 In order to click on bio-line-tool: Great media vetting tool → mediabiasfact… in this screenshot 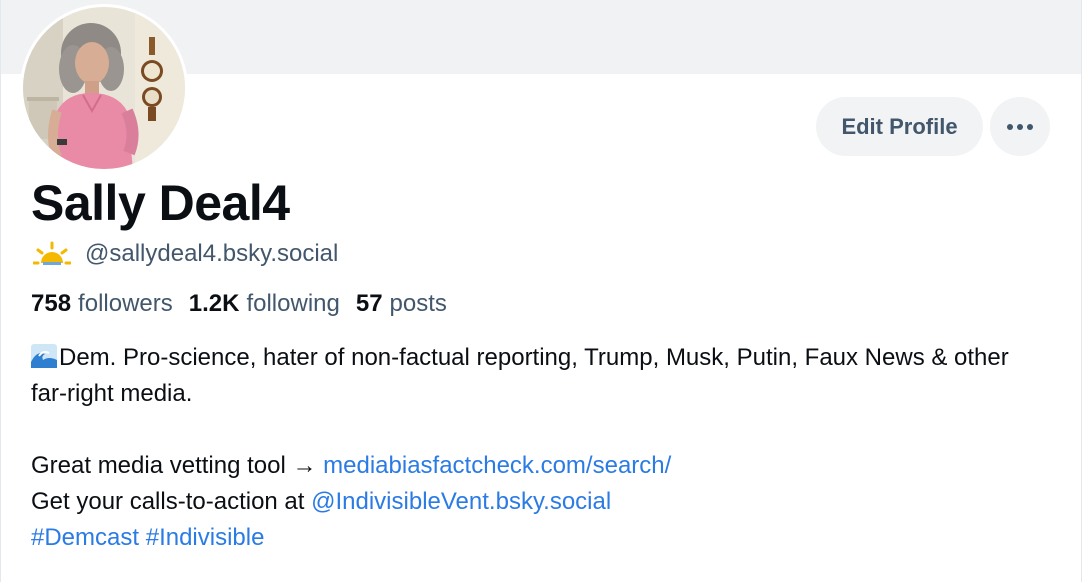, I will do `click(541, 466)`.